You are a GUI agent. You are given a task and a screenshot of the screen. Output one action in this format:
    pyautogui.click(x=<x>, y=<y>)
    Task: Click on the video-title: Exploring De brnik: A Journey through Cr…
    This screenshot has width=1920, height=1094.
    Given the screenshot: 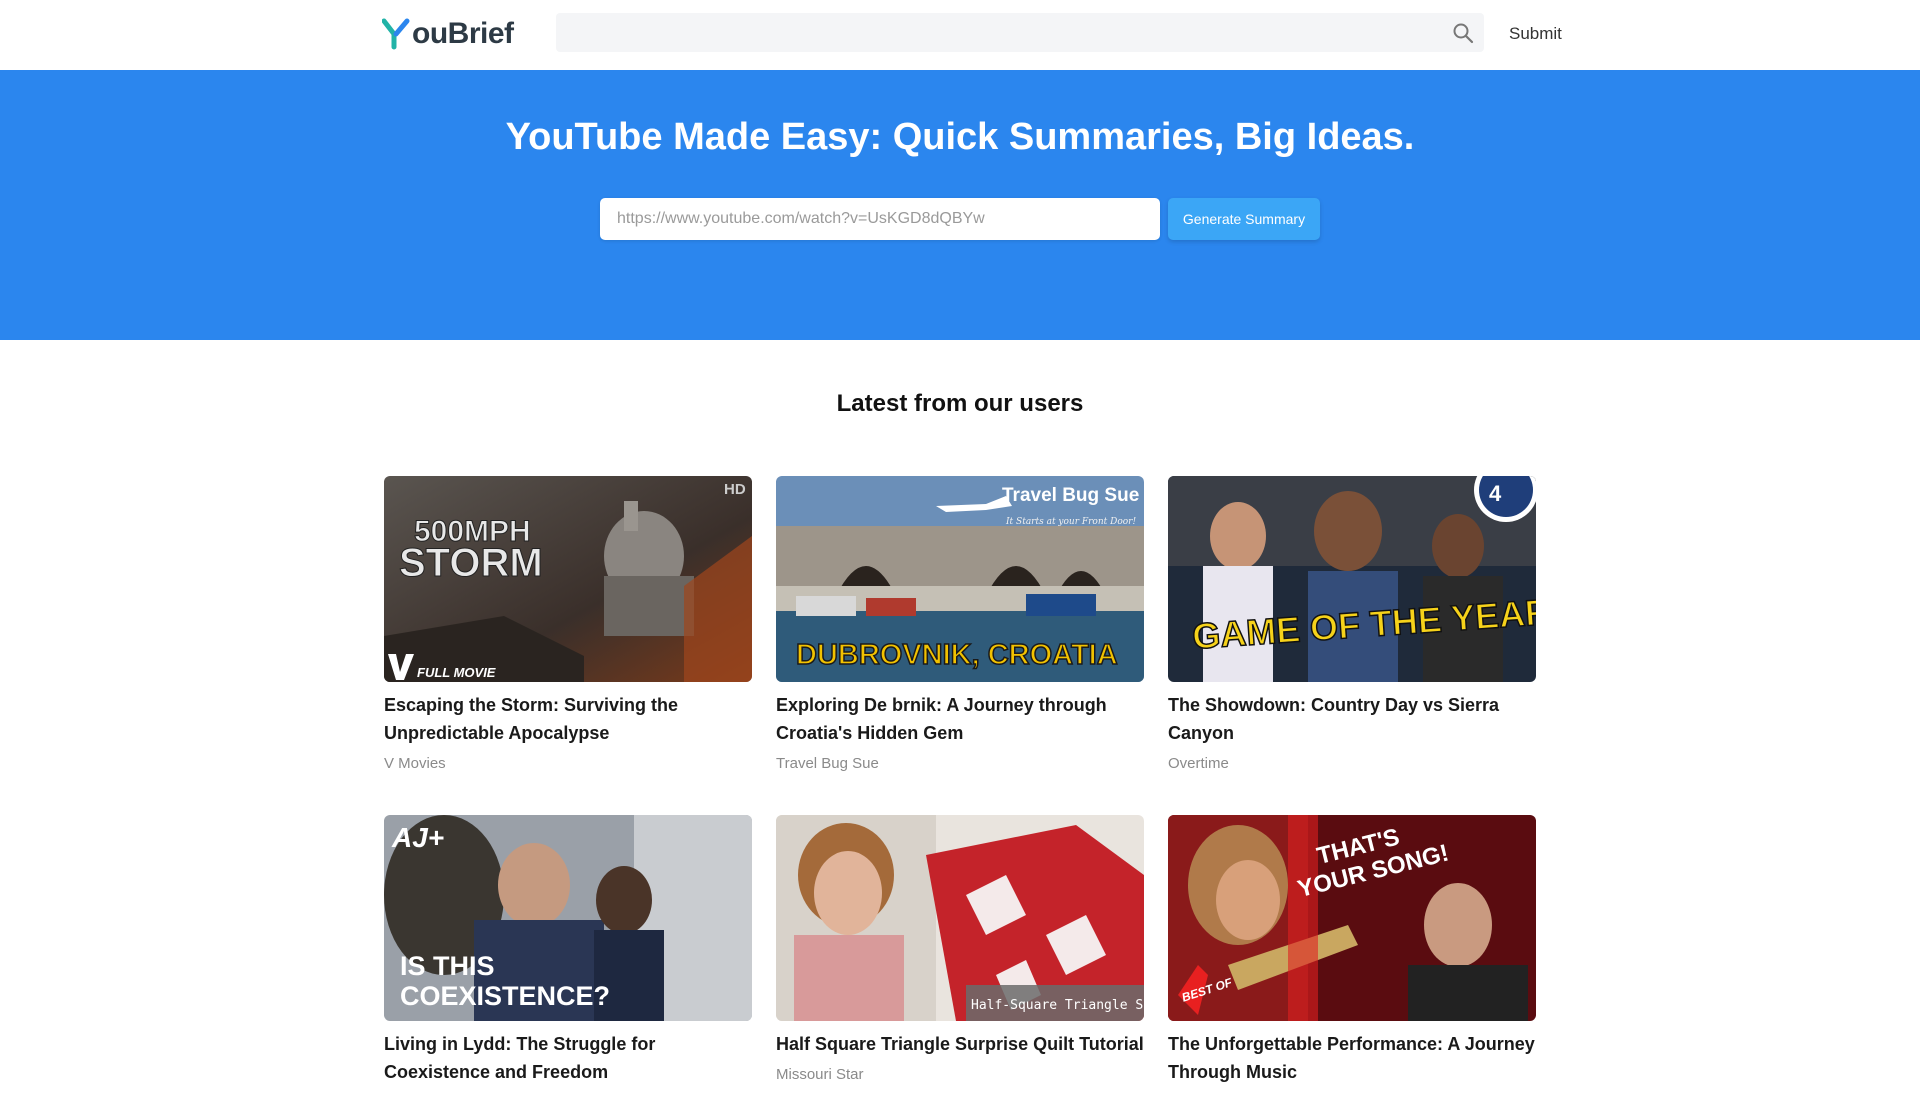 What is the action you would take?
    pyautogui.click(x=960, y=719)
    